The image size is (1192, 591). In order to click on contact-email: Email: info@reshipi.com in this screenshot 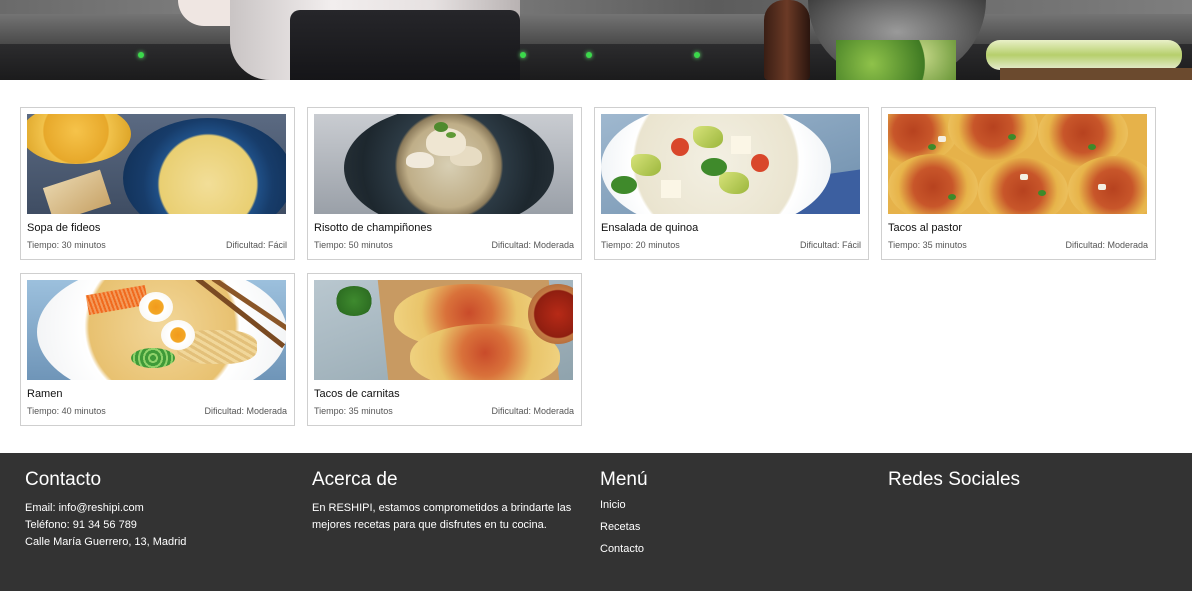, I will do `click(84, 508)`.